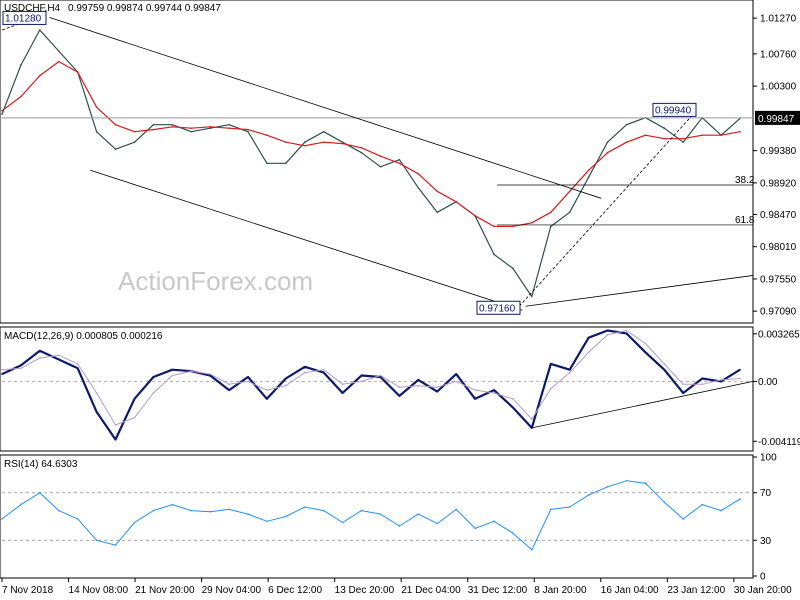 Image resolution: width=800 pixels, height=600 pixels. What do you see at coordinates (778, 87) in the screenshot?
I see `price-y-tick-label: 1.00300` at bounding box center [778, 87].